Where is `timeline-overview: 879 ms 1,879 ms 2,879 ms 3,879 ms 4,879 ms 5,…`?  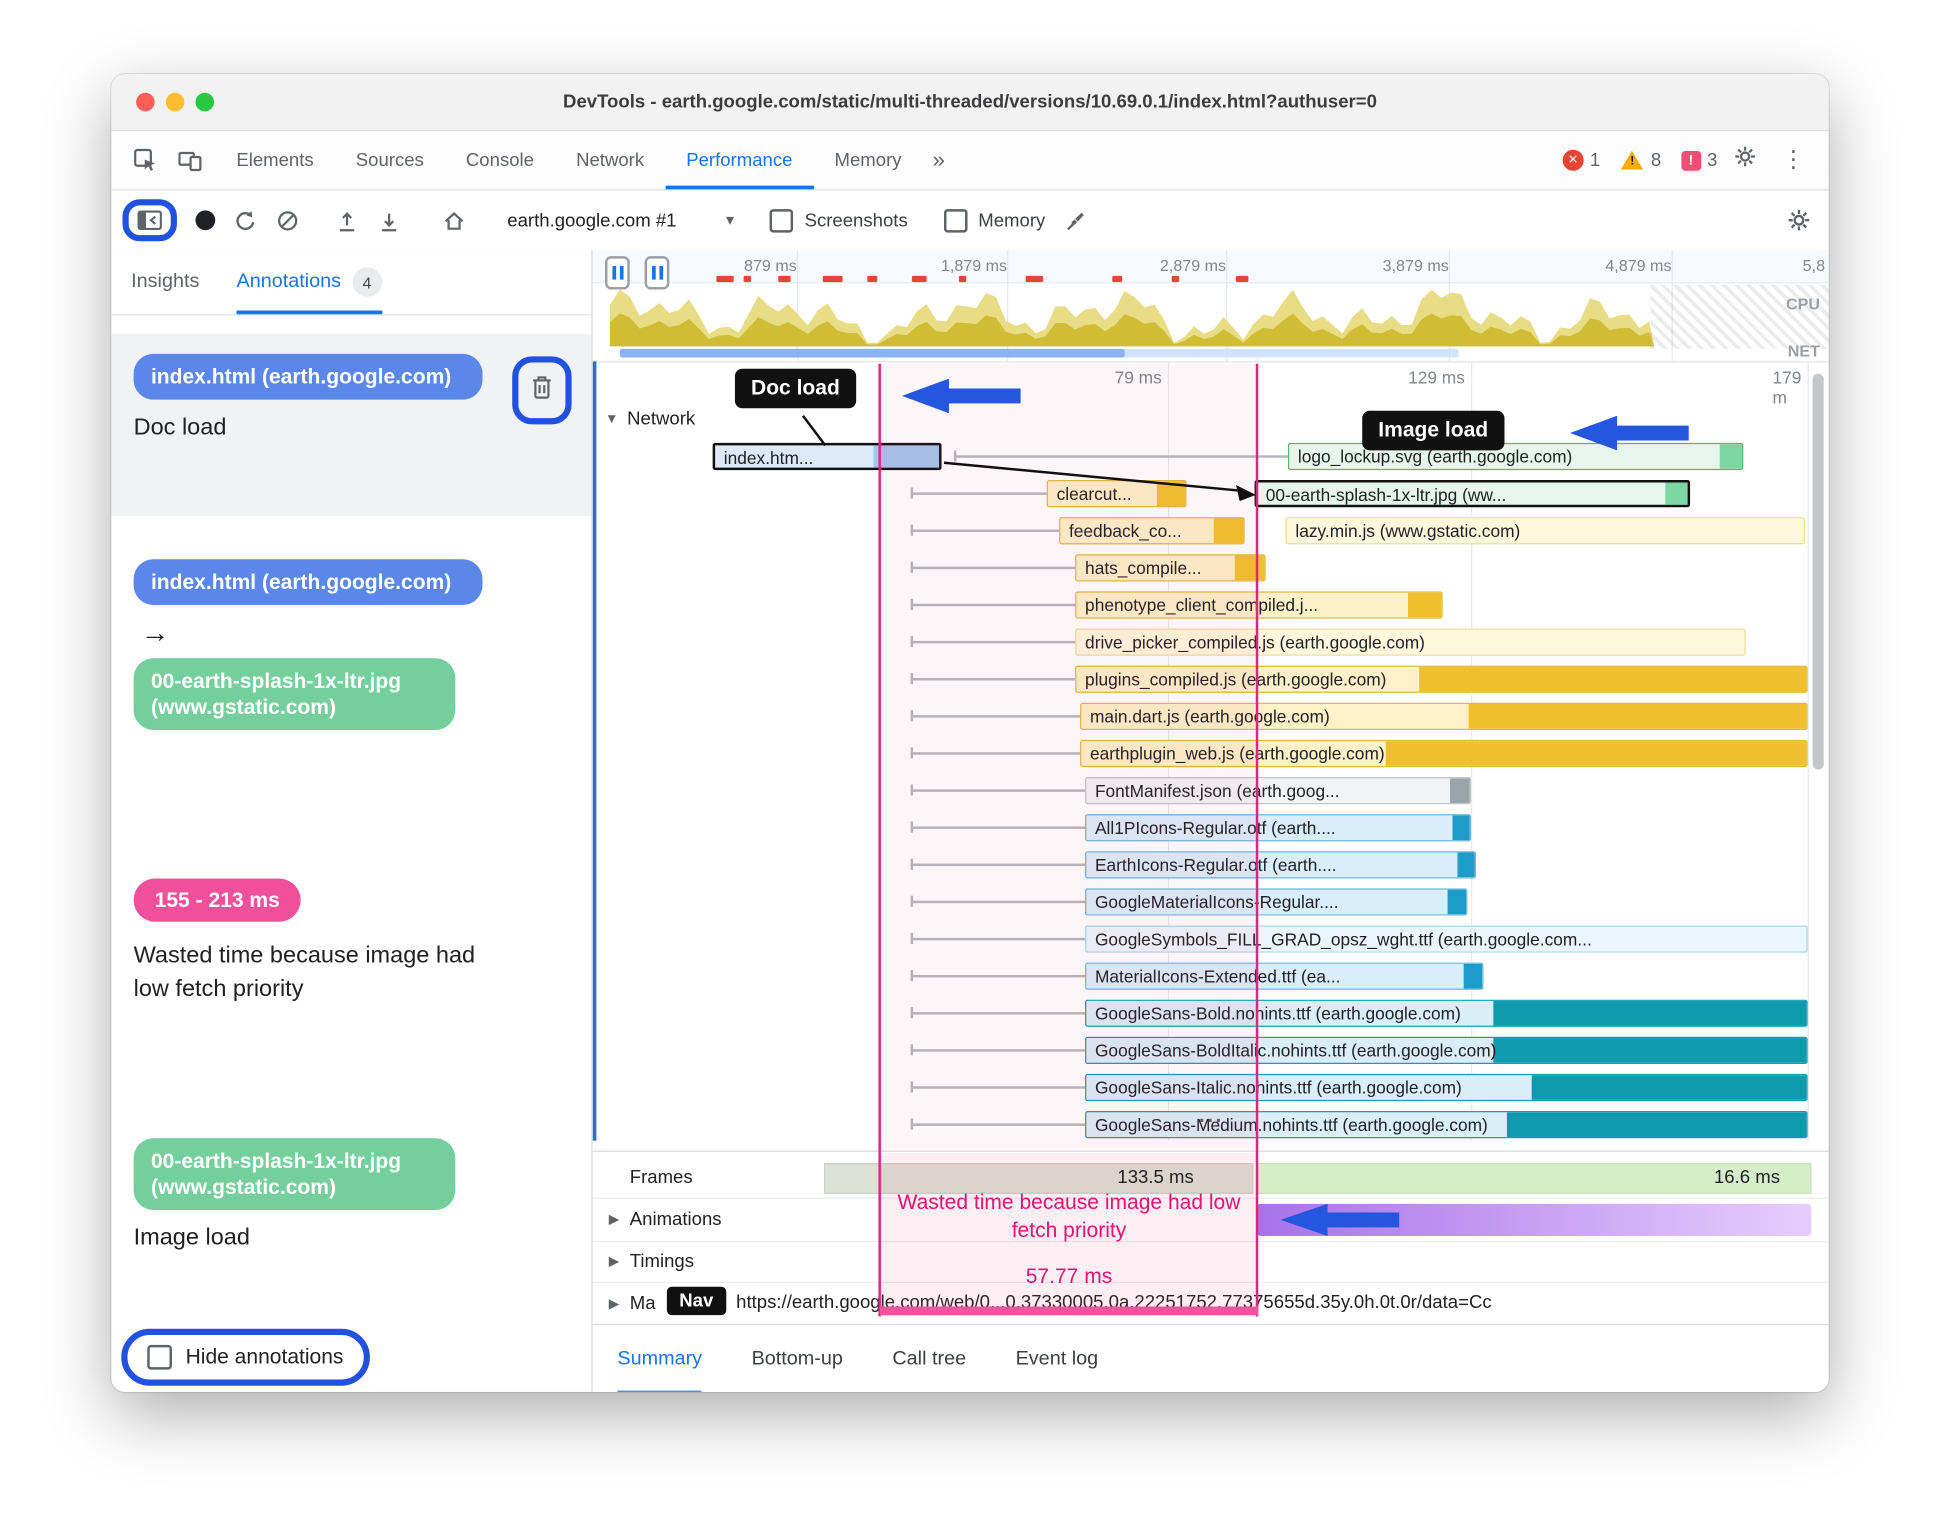
timeline-overview: 879 ms 1,879 ms 2,879 ms 3,879 ms 4,879 ms 5,… is located at coordinates (1210, 306).